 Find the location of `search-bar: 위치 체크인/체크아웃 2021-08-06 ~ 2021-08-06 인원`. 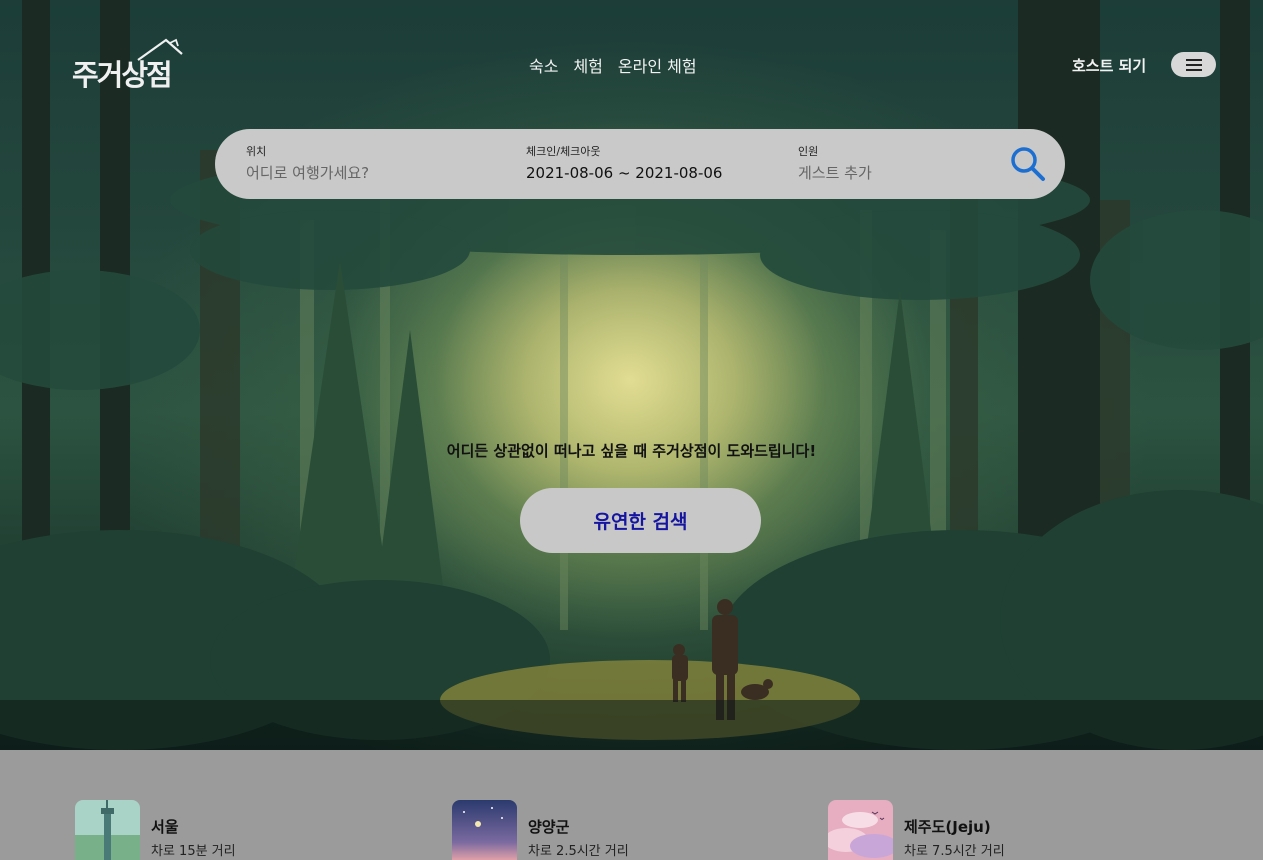

search-bar: 위치 체크인/체크아웃 2021-08-06 ~ 2021-08-06 인원 is located at coordinates (640, 164).